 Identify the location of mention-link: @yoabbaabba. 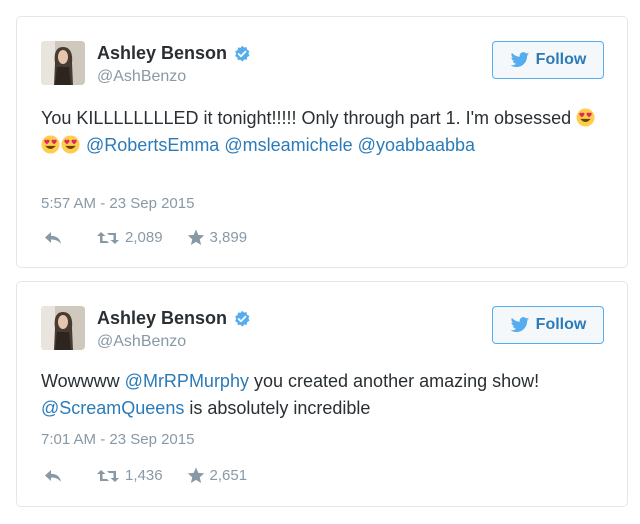
(416, 145).